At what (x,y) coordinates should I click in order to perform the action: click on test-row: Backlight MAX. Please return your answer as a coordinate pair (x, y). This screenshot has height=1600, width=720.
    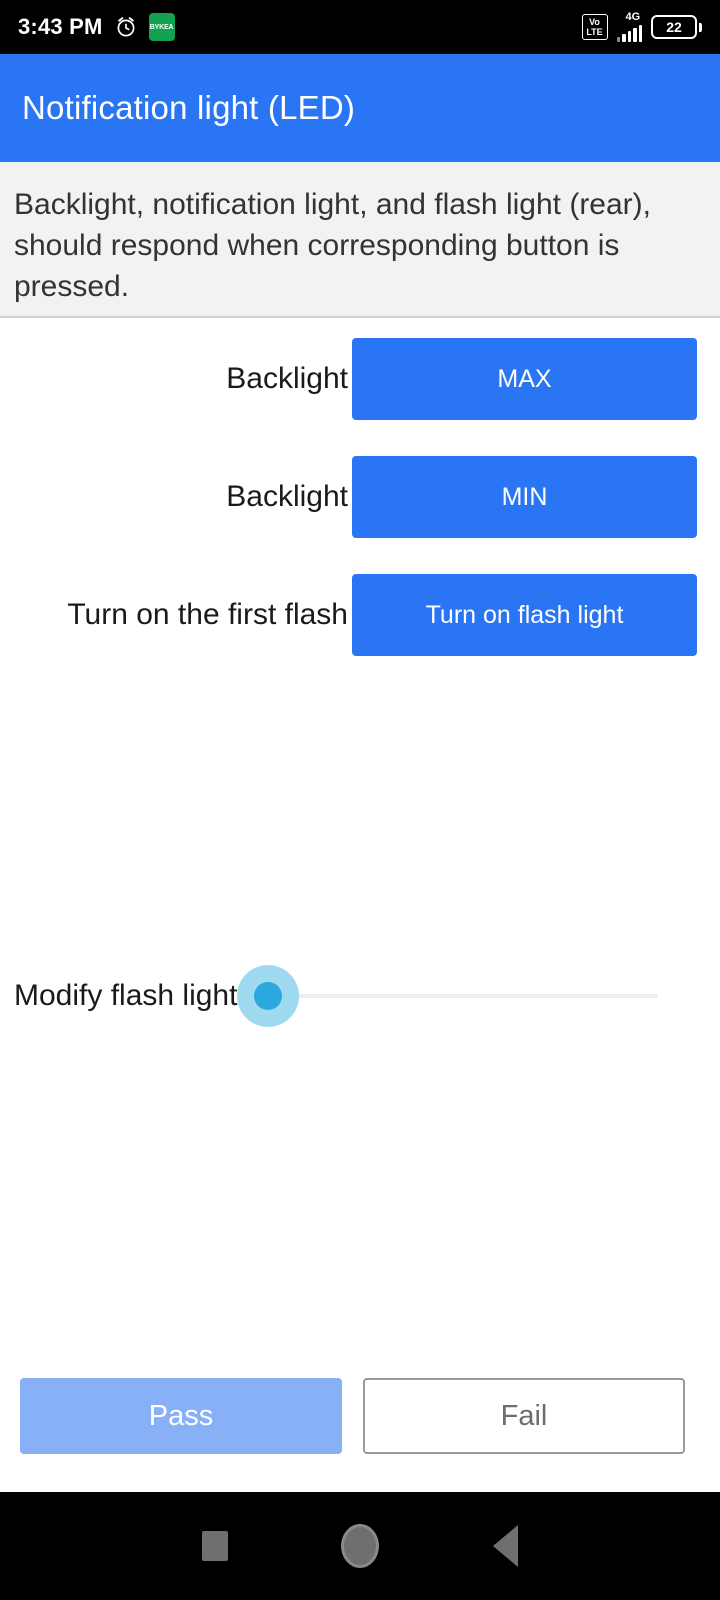
    Looking at the image, I should click on (360, 379).